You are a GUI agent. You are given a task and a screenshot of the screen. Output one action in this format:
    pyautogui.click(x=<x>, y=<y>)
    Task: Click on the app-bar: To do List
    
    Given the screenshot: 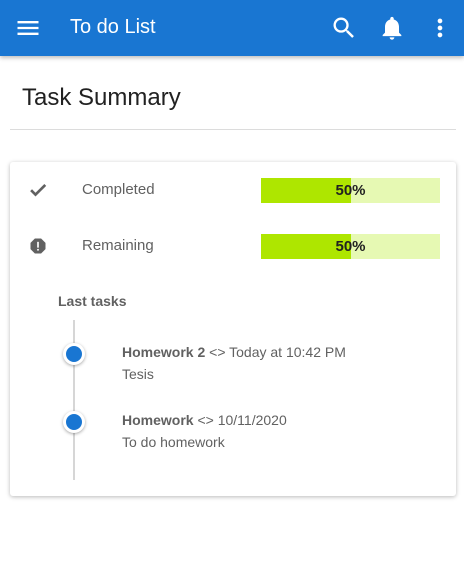 What is the action you would take?
    pyautogui.click(x=232, y=28)
    